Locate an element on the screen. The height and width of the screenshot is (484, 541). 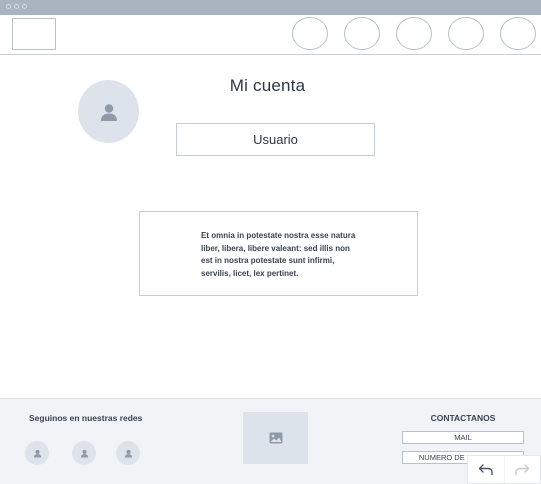
mail-field: MAIL is located at coordinates (463, 437).